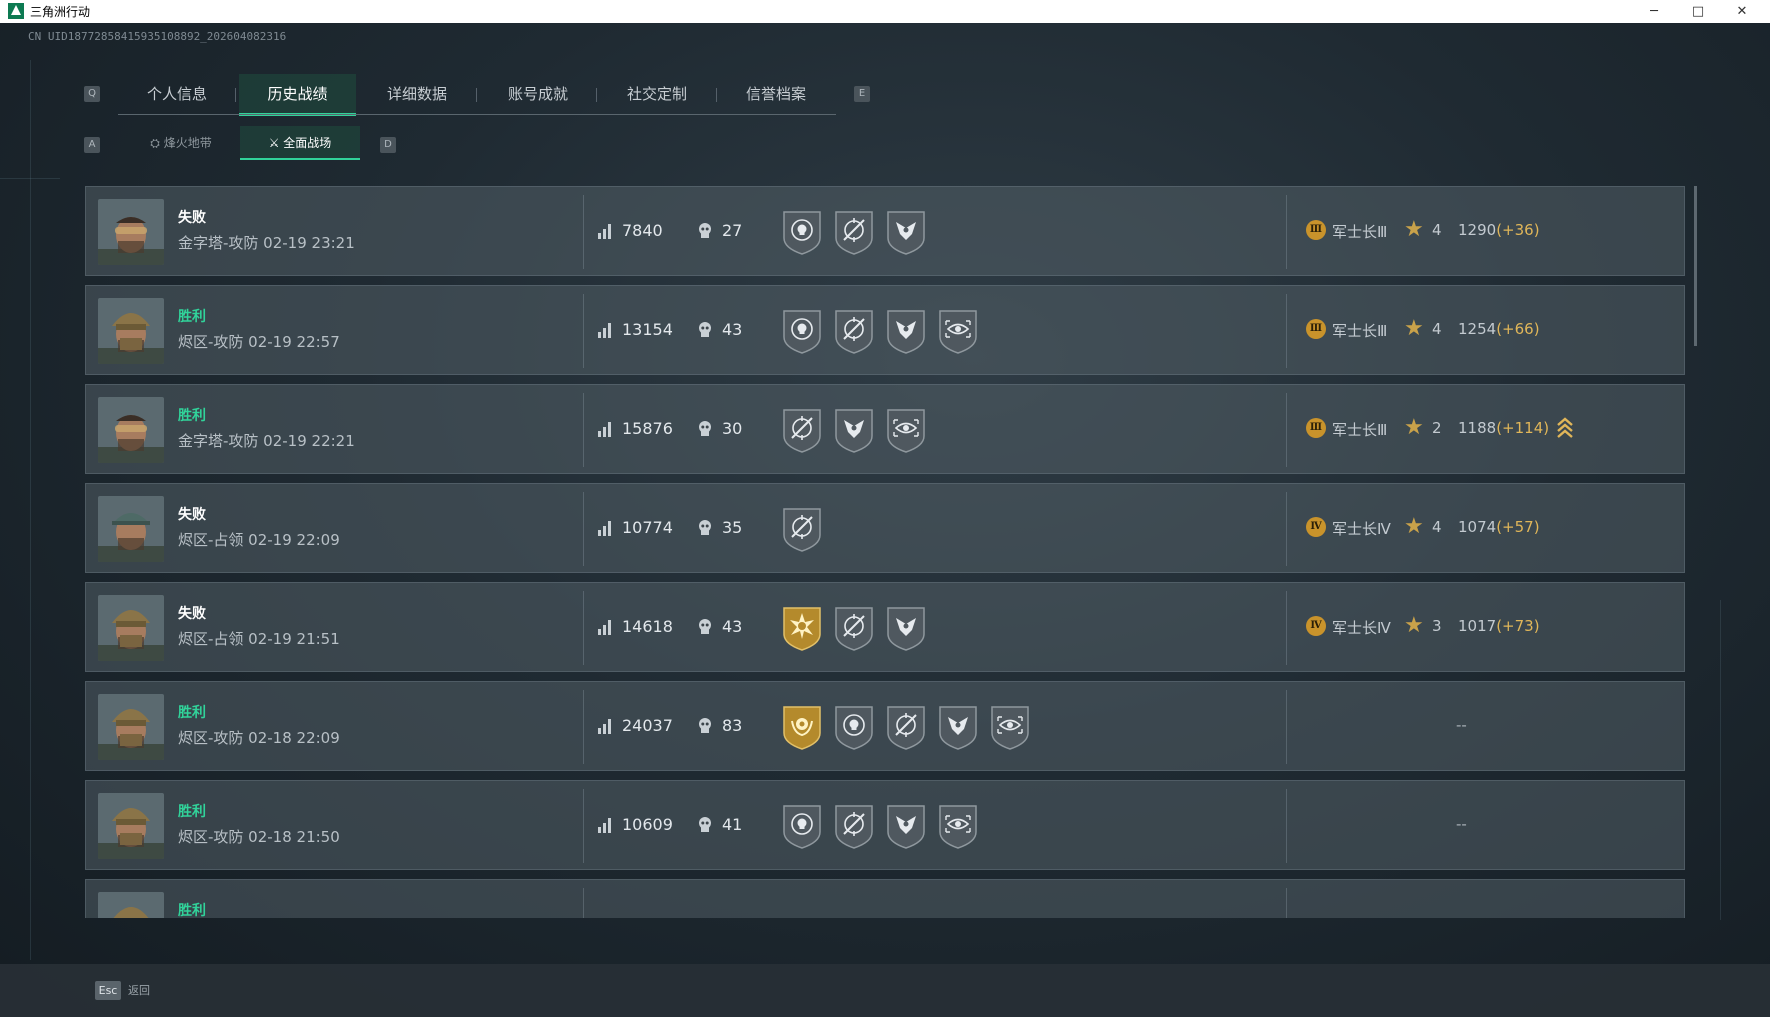 This screenshot has width=1770, height=1017. What do you see at coordinates (1565, 428) in the screenshot?
I see `rank-up-chevron-icon` at bounding box center [1565, 428].